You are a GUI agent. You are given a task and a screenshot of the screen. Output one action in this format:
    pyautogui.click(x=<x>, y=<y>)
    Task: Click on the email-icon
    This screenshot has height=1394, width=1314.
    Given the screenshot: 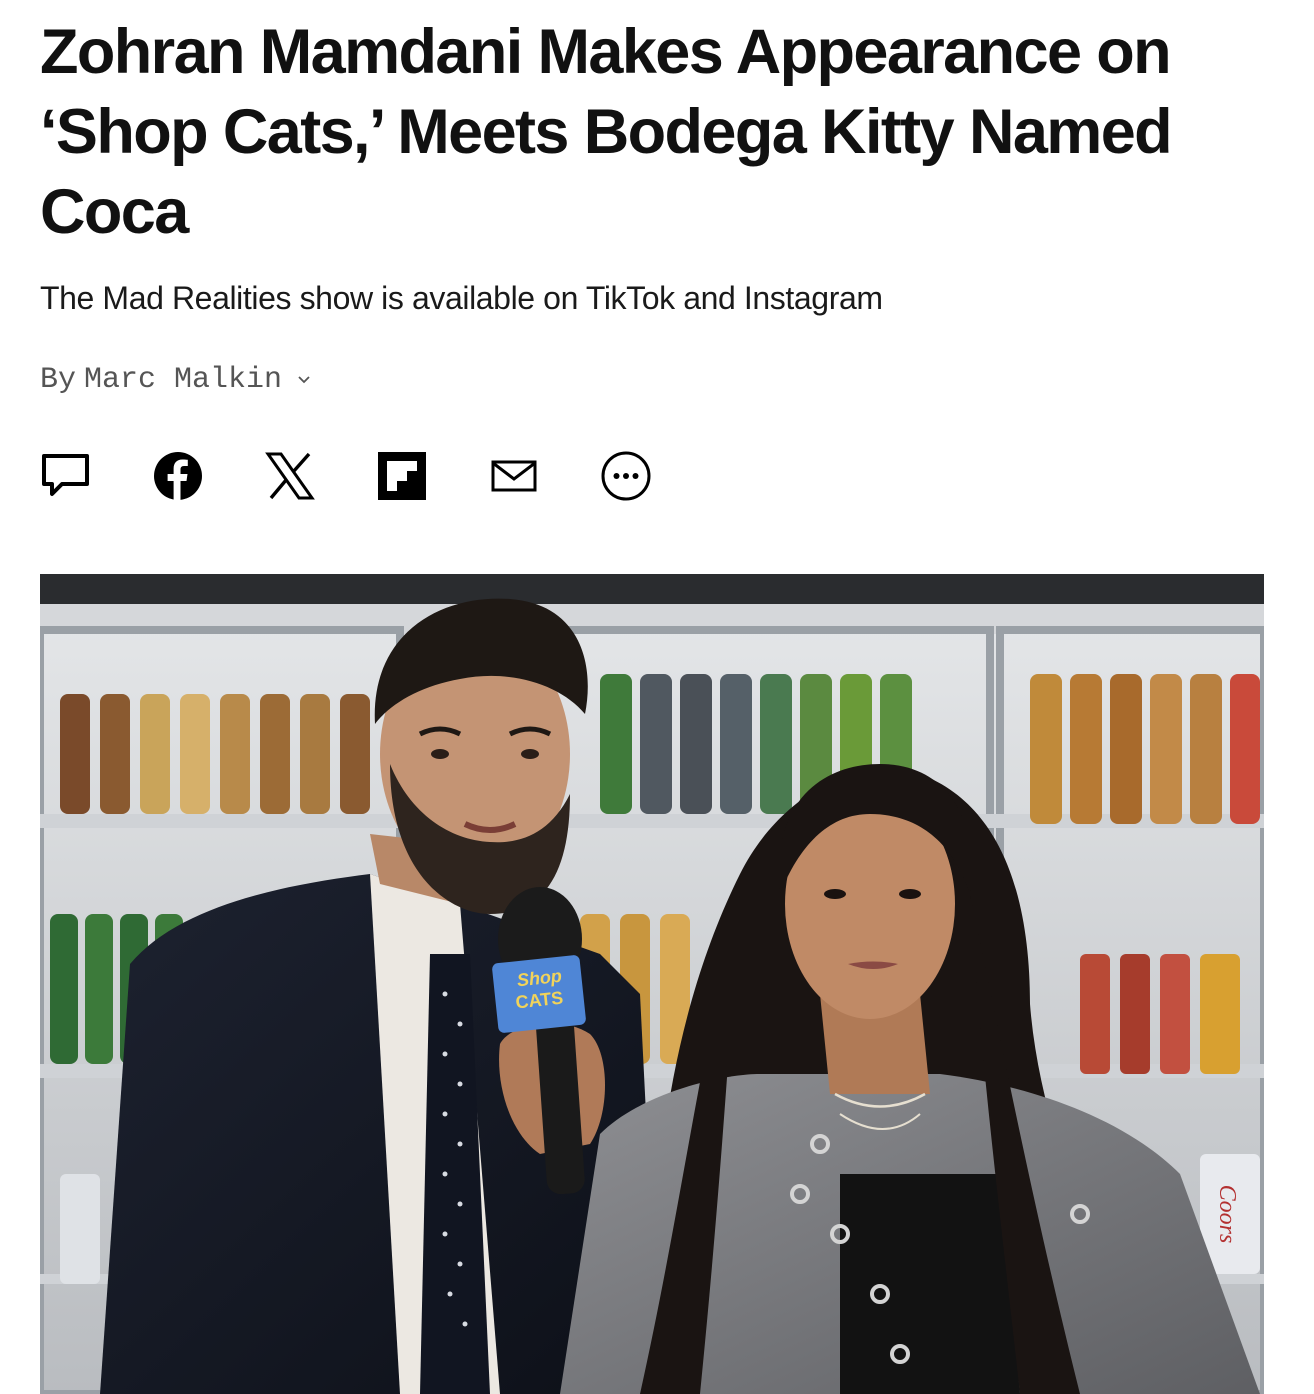 What is the action you would take?
    pyautogui.click(x=514, y=476)
    